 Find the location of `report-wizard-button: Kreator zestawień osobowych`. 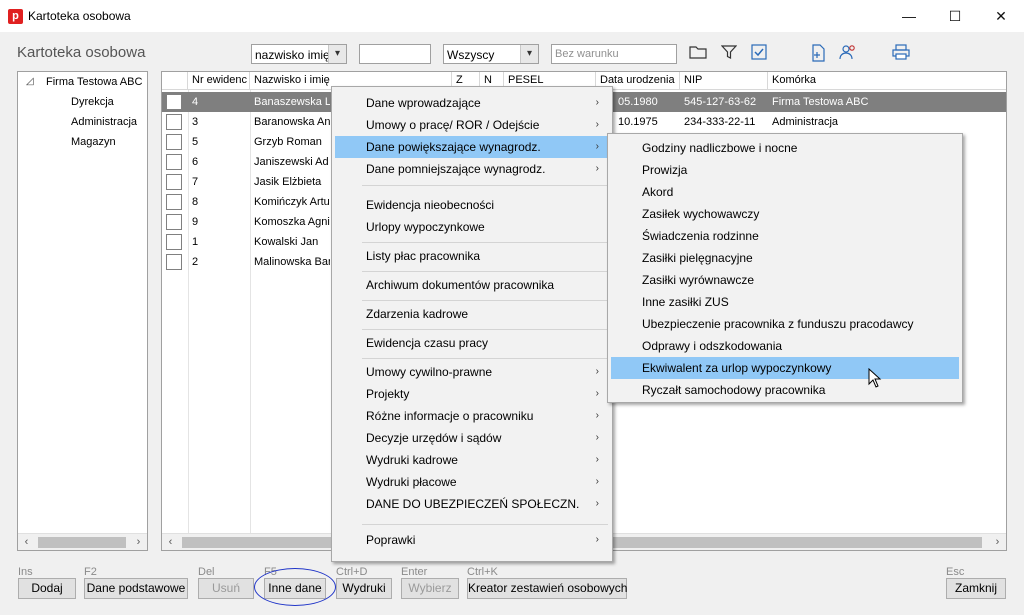

report-wizard-button: Kreator zestawień osobowych is located at coordinates (547, 588).